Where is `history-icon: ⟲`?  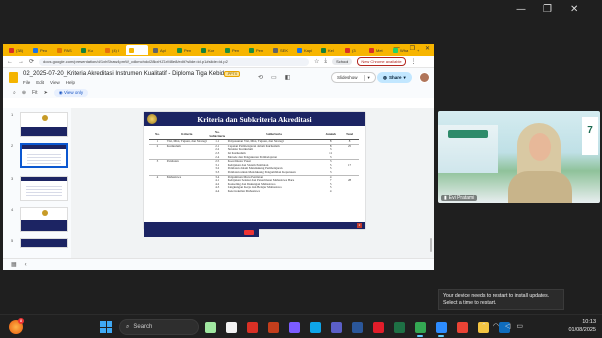
history-icon: ⟲ is located at coordinates (260, 77).